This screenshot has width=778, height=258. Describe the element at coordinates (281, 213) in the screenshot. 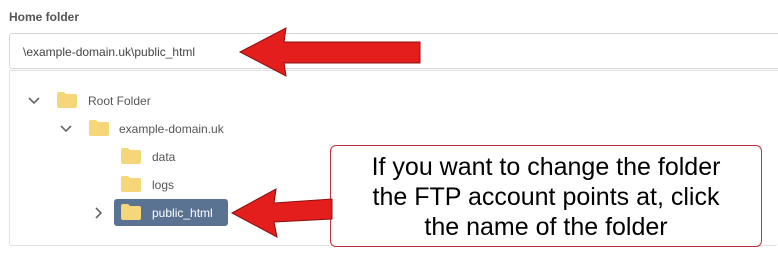

I see `arrow-to-public-html-icon` at that location.